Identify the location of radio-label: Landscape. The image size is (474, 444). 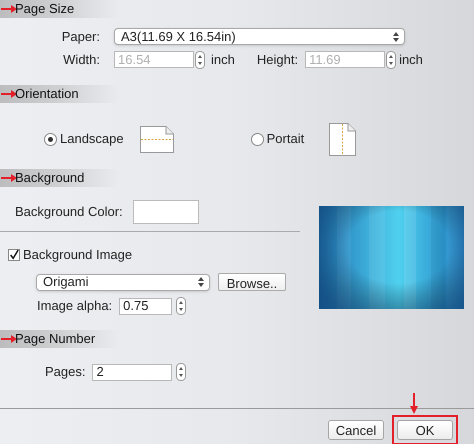
(92, 139).